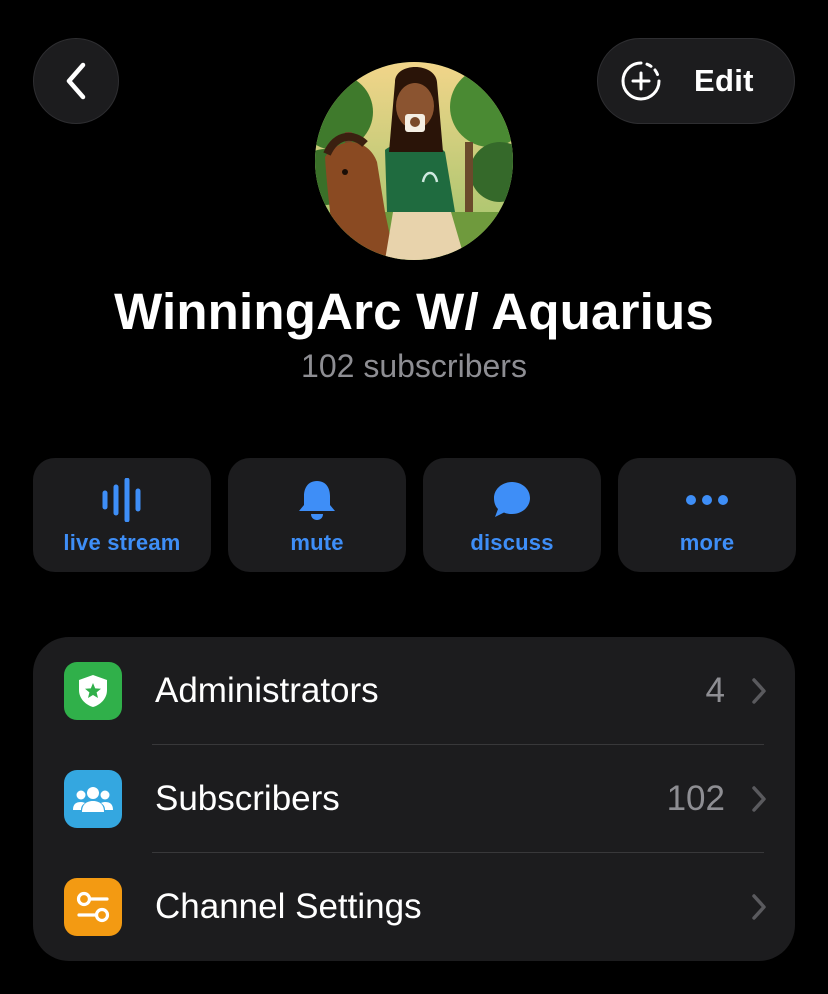 The height and width of the screenshot is (994, 828). I want to click on list-item-subscribers: Subscribers 102, so click(414, 799).